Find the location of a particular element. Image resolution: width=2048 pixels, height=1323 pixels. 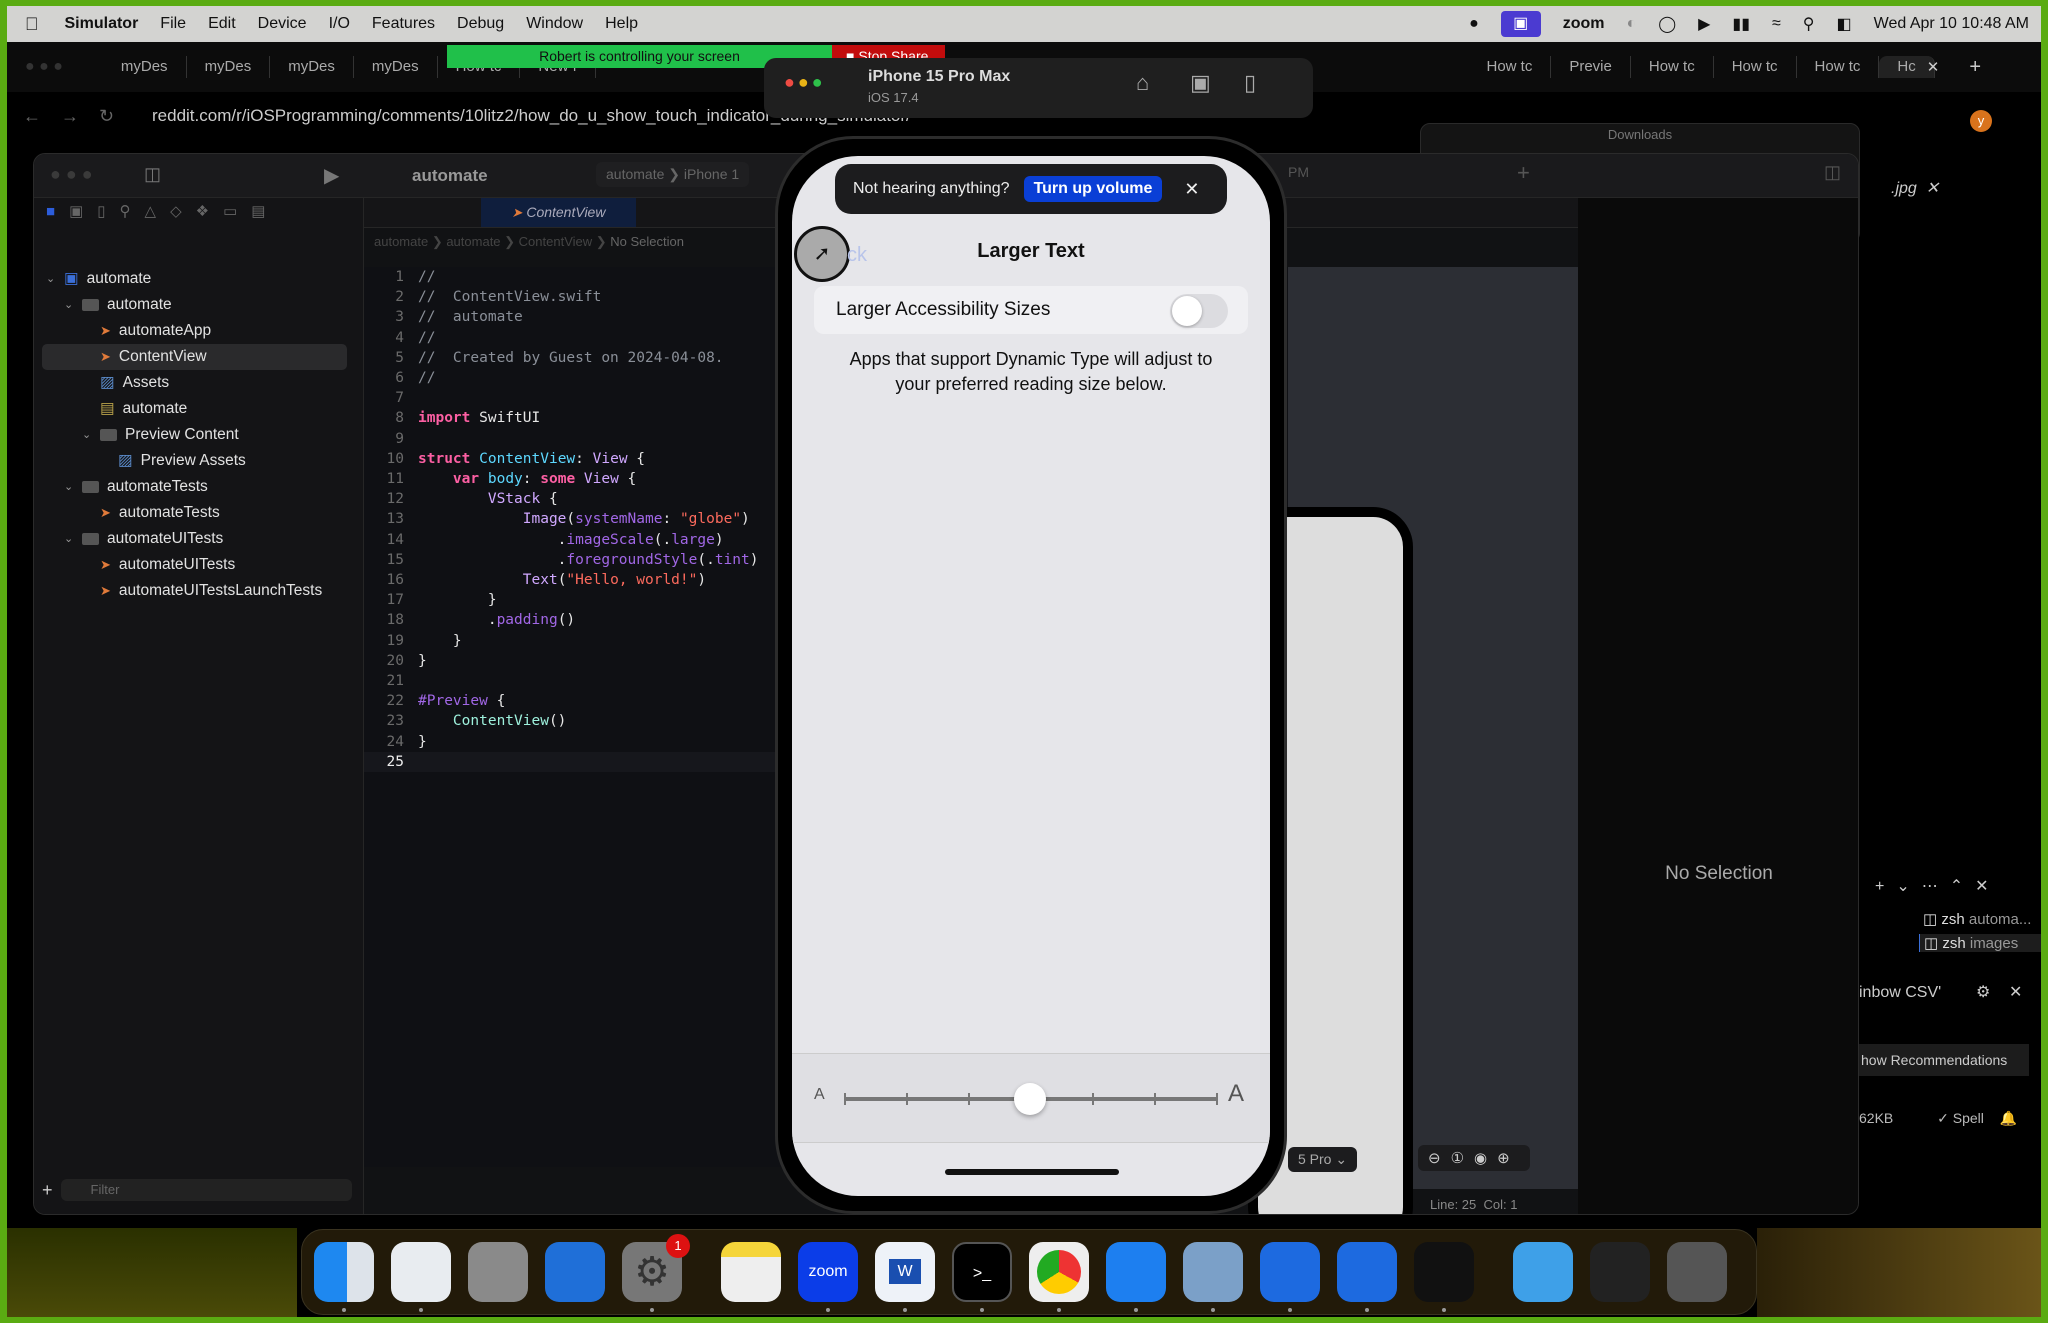

wifi-icon: ≈ is located at coordinates (1776, 24).